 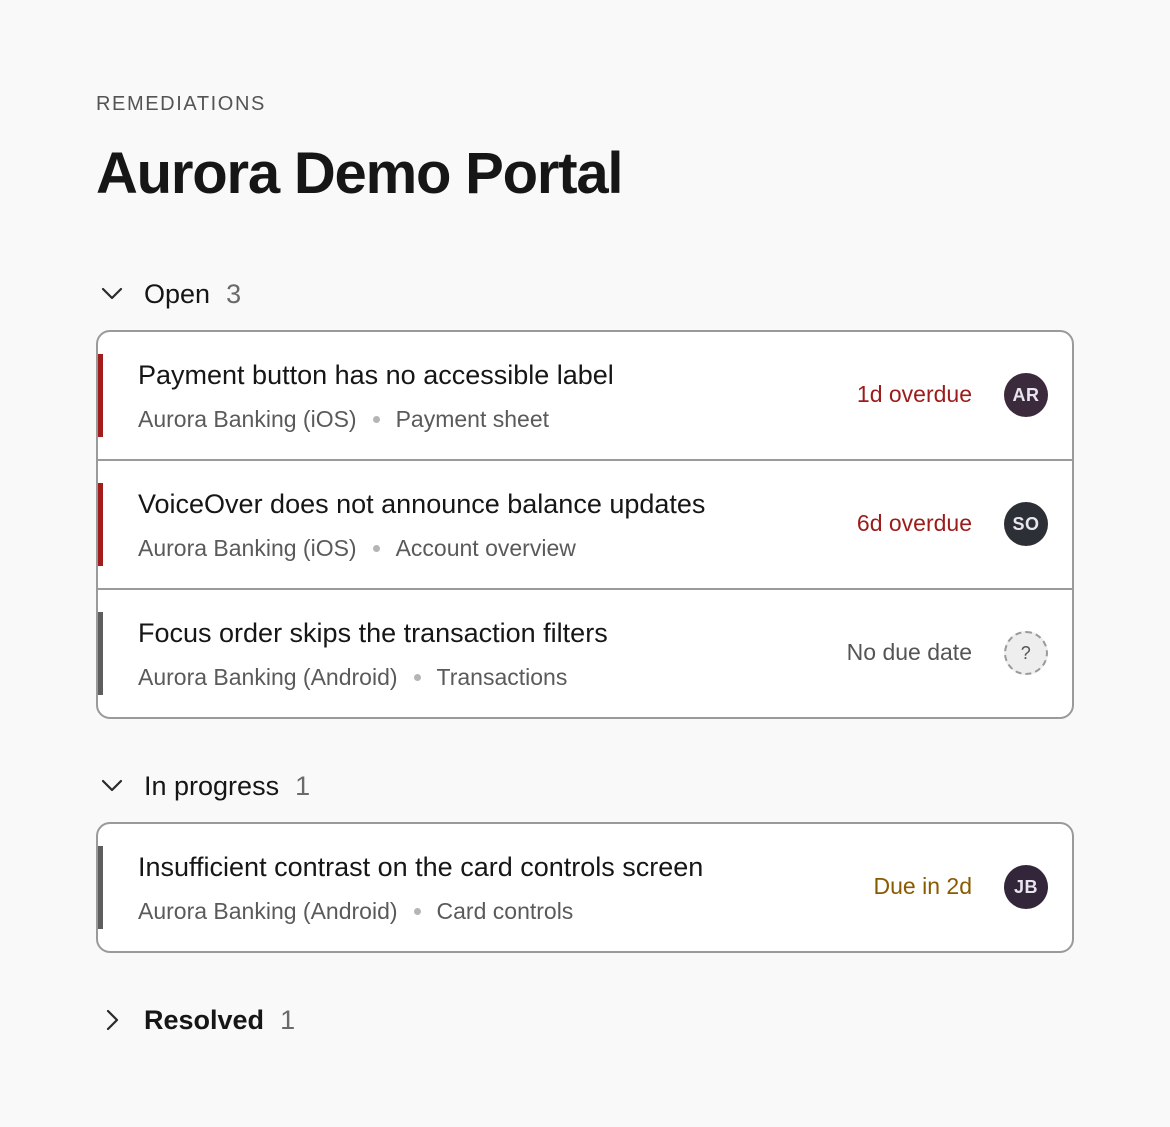 What do you see at coordinates (1026, 395) in the screenshot?
I see `assignee-avatar: AR` at bounding box center [1026, 395].